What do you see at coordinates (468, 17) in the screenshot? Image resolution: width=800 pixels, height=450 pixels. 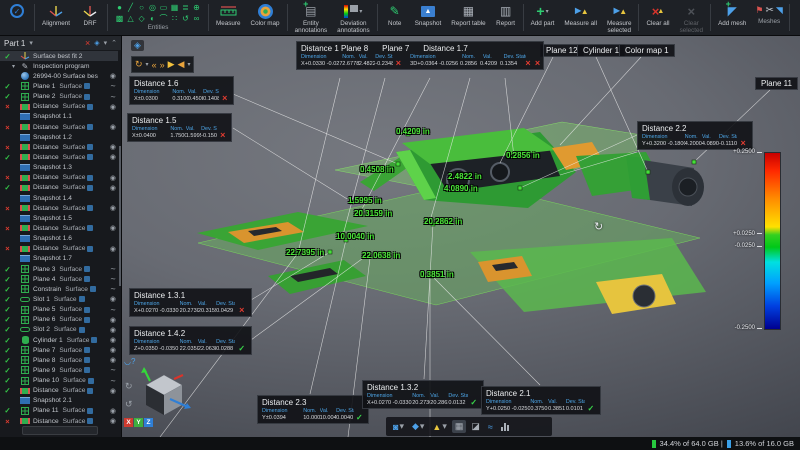 I see `toolbar-report-table-button: ▦ Report table` at bounding box center [468, 17].